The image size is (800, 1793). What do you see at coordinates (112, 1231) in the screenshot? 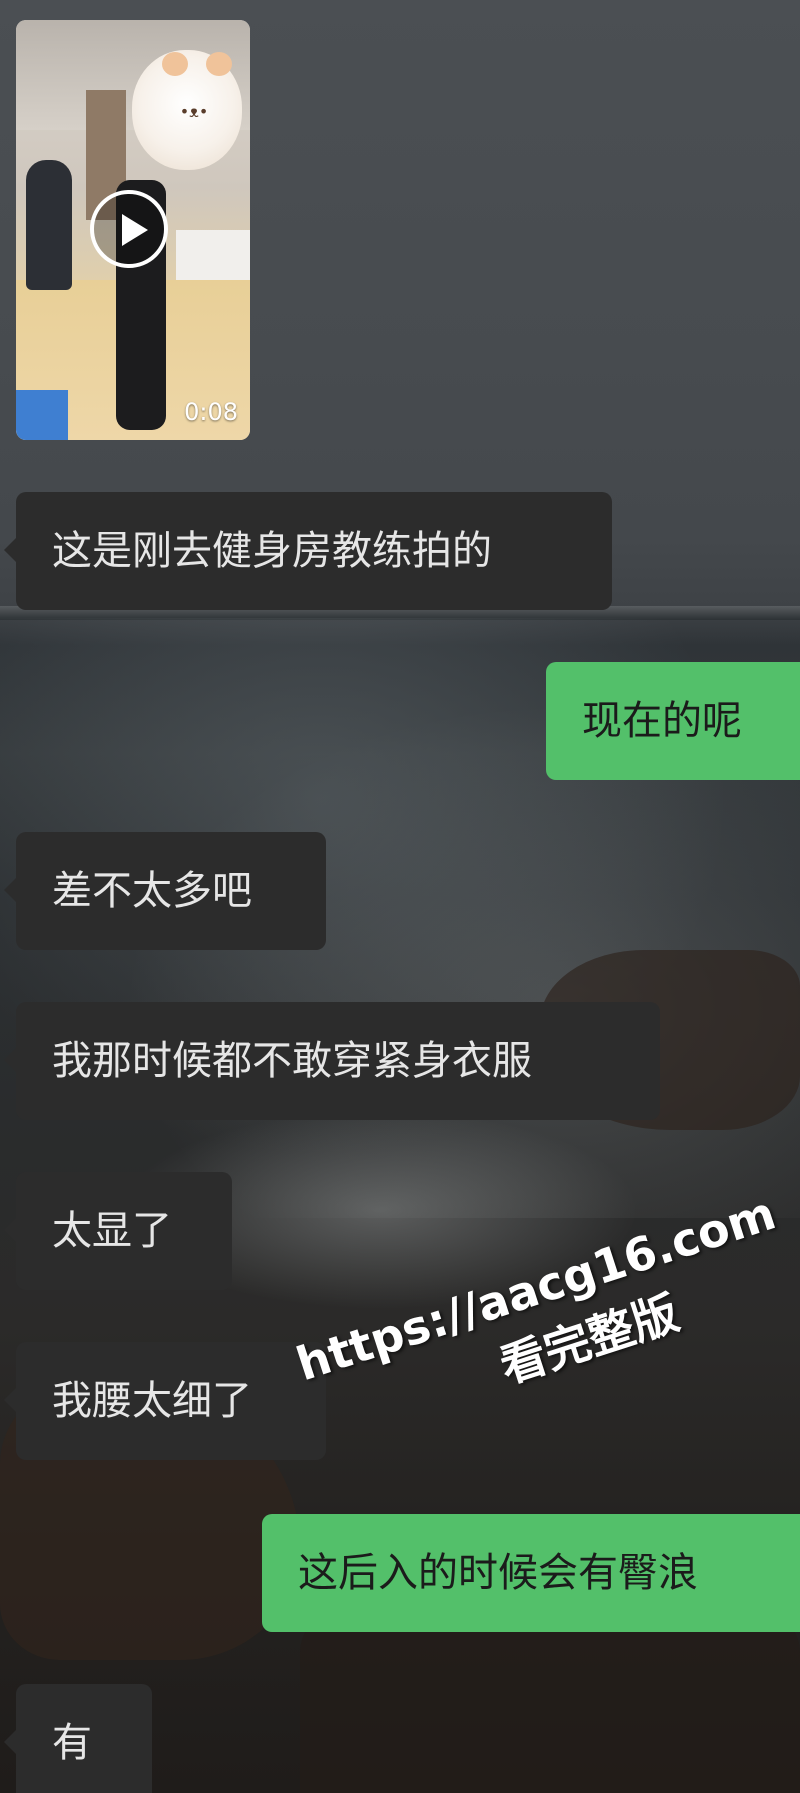
I see `message-text: 太显了` at bounding box center [112, 1231].